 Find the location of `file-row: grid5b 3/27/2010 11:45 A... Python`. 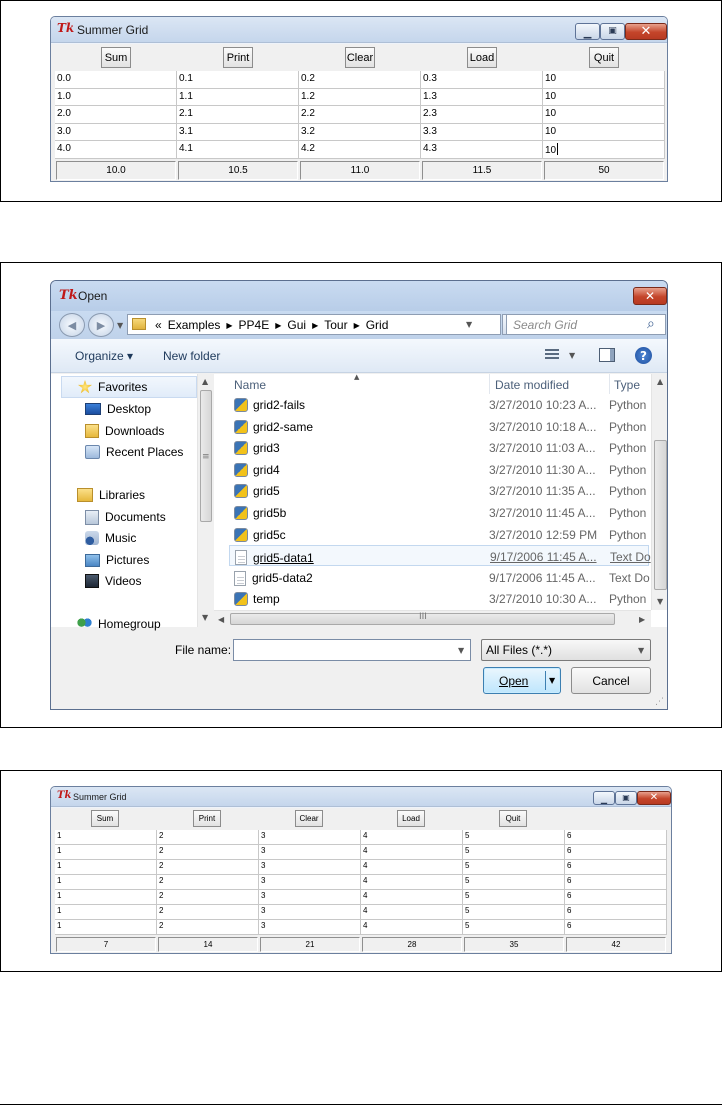

file-row: grid5b 3/27/2010 11:45 A... Python is located at coordinates (439, 512).